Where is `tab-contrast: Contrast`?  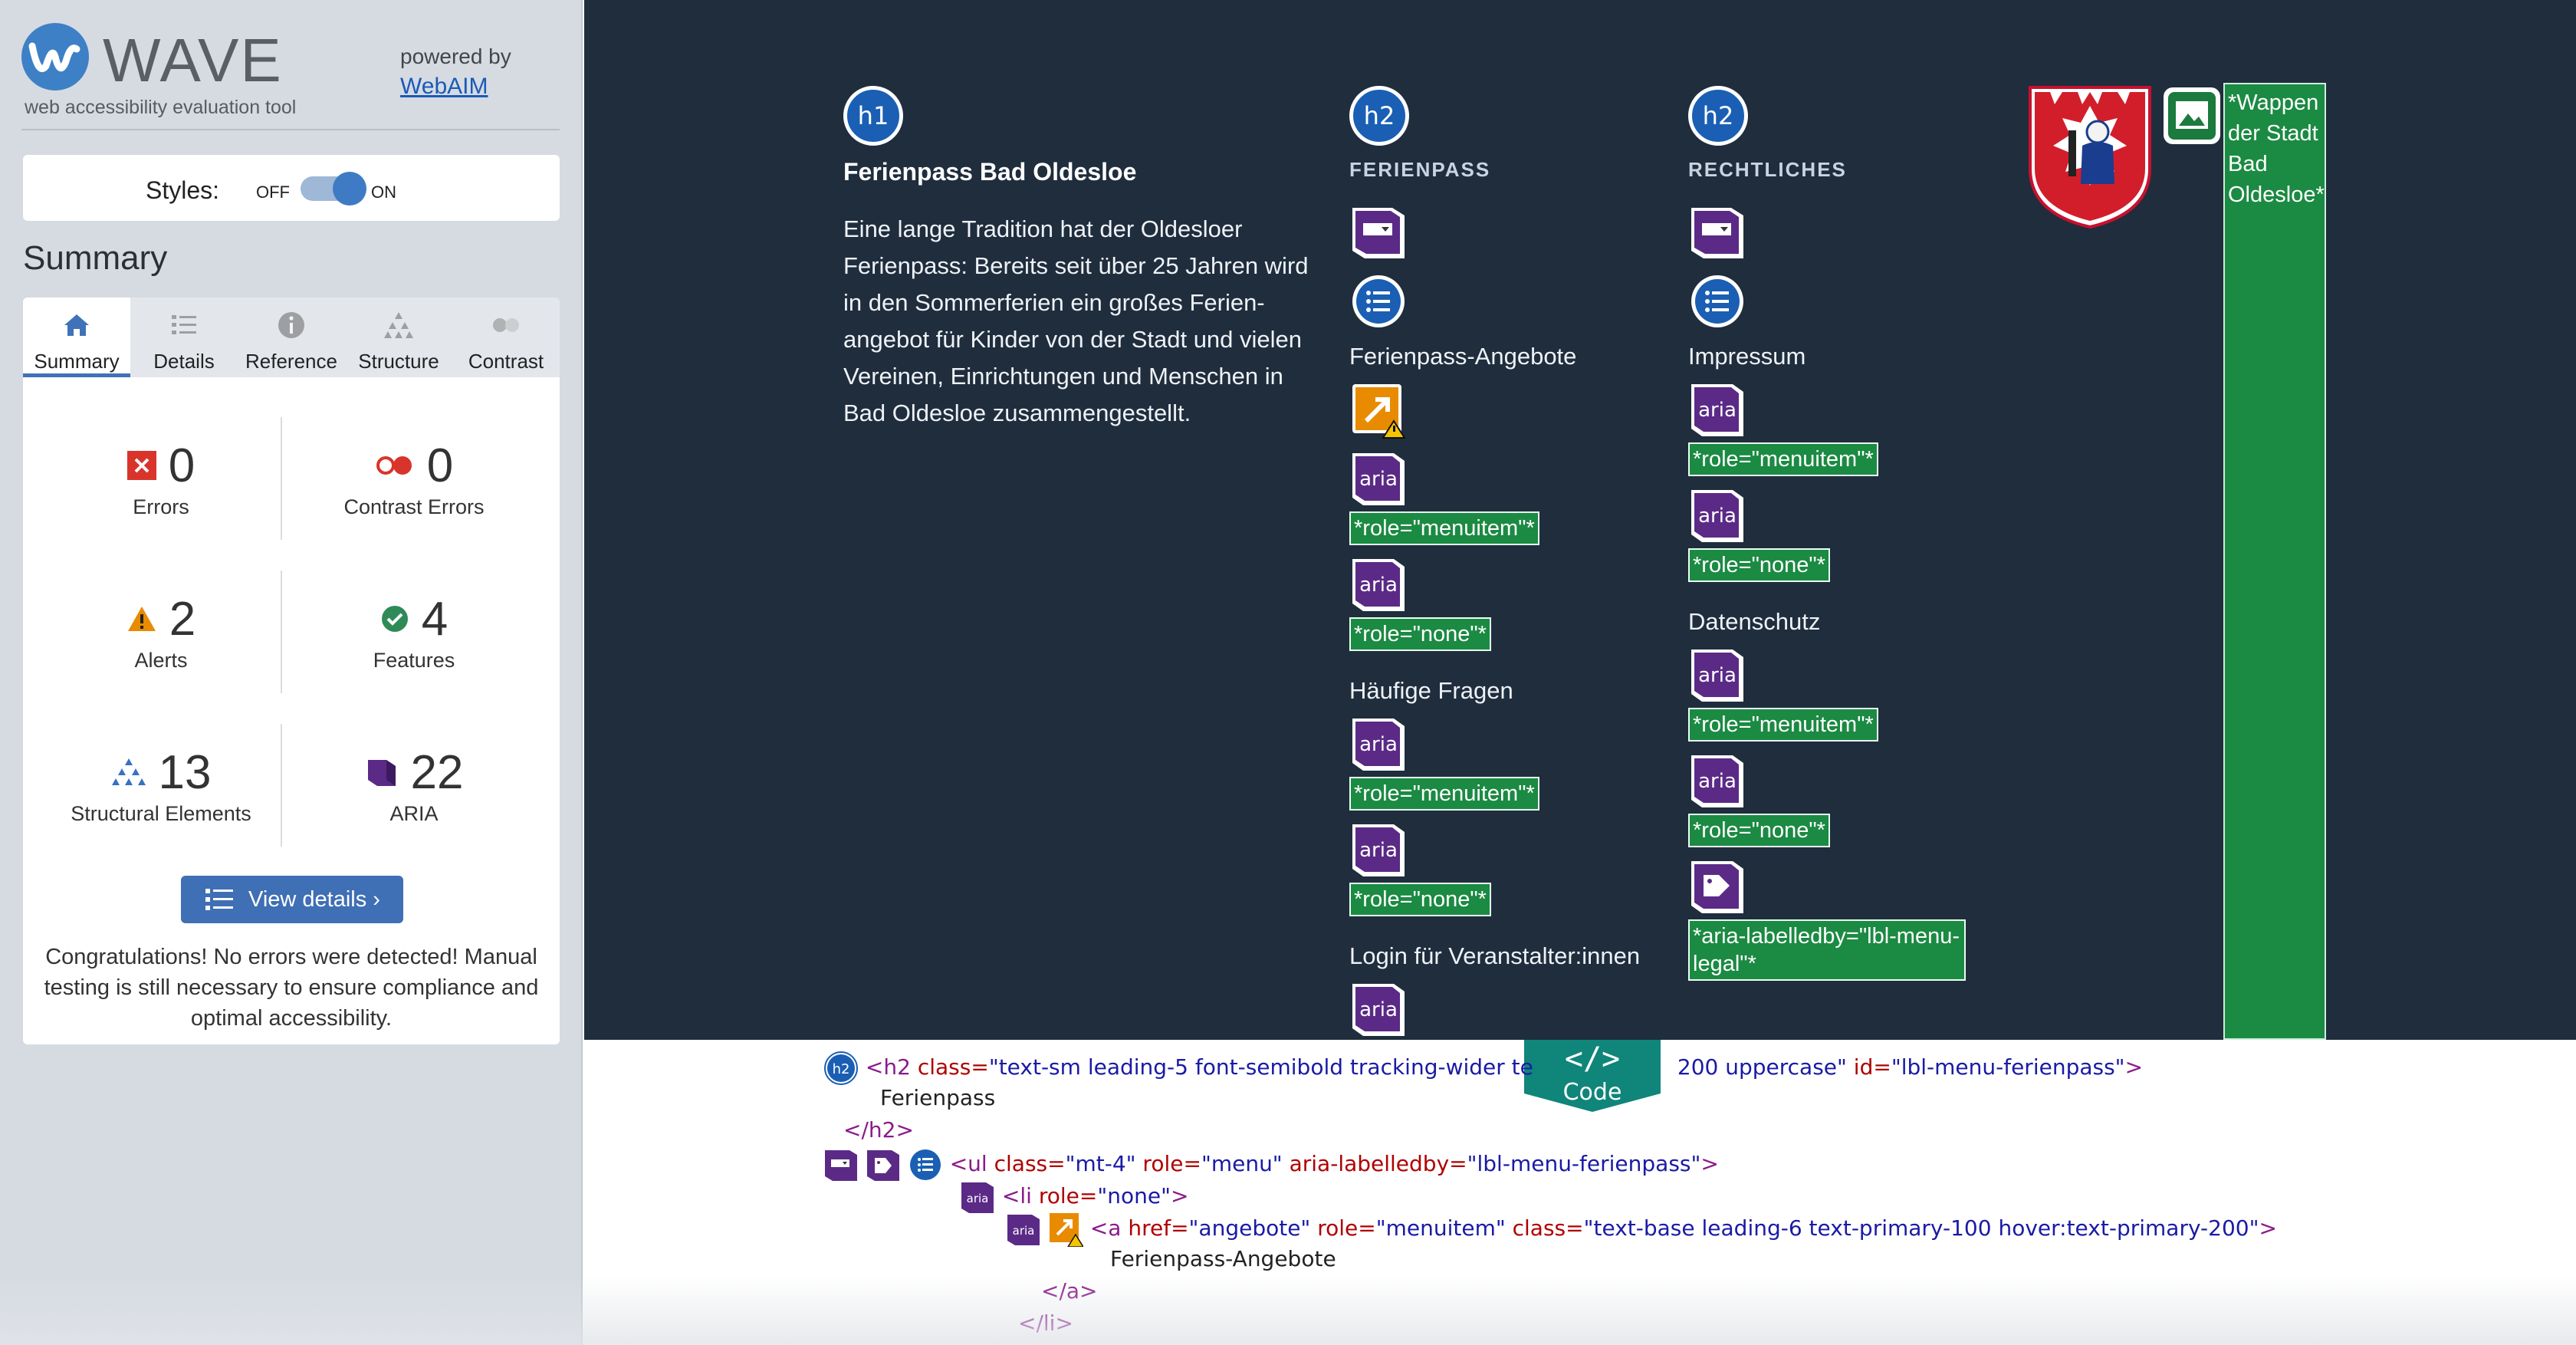
tab-contrast: Contrast is located at coordinates (506, 337).